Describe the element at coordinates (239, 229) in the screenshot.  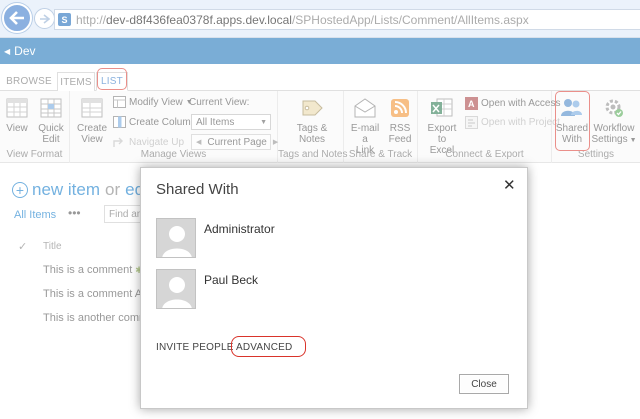
I see `person-name: Administrator` at that location.